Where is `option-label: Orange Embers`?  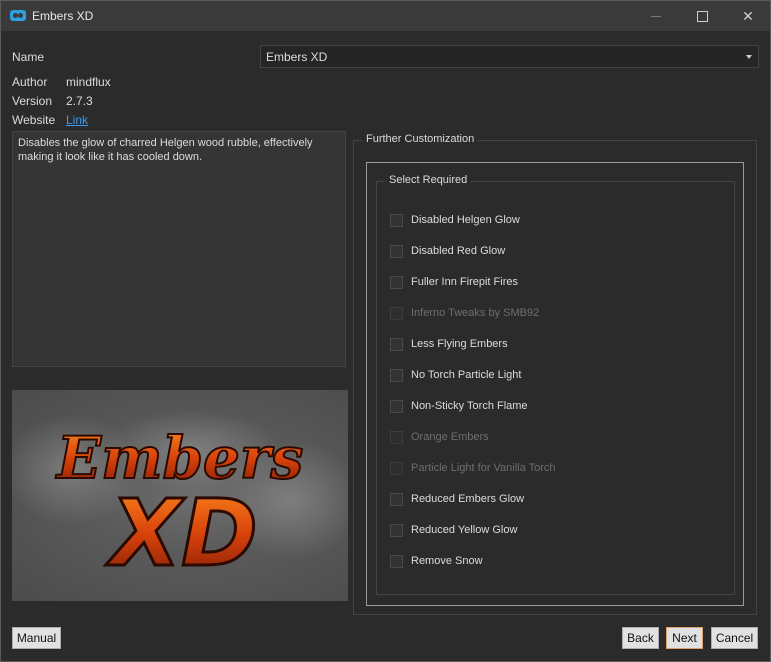
option-label: Orange Embers is located at coordinates (450, 437).